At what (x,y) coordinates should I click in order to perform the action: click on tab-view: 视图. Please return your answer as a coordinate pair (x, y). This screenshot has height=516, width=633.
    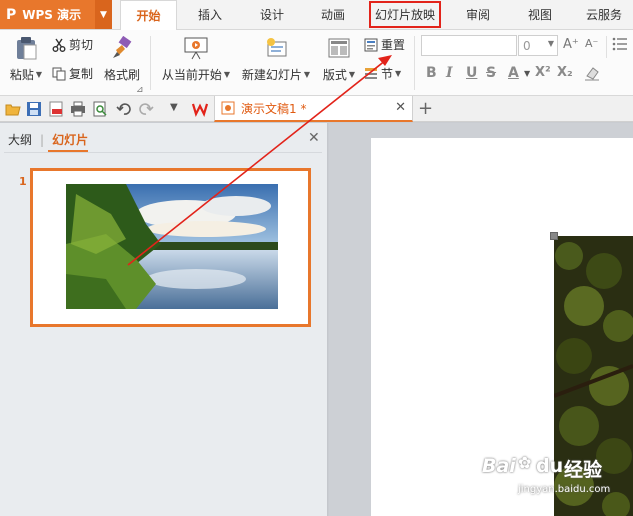
    Looking at the image, I should click on (540, 14).